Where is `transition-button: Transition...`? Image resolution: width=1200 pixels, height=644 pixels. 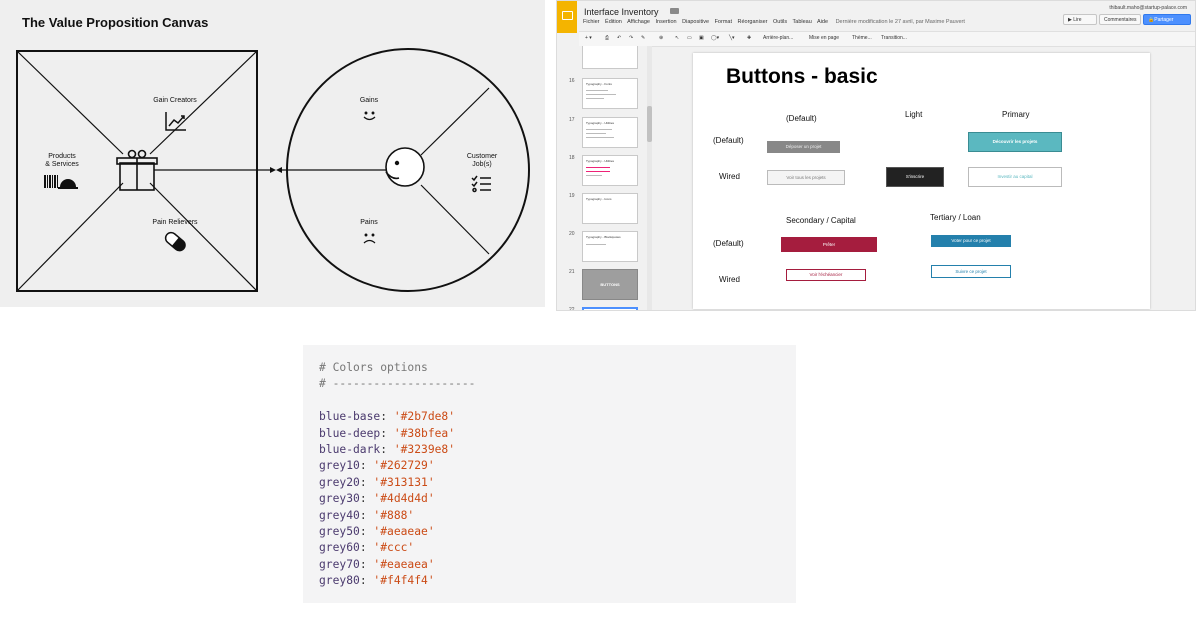 transition-button: Transition... is located at coordinates (894, 38).